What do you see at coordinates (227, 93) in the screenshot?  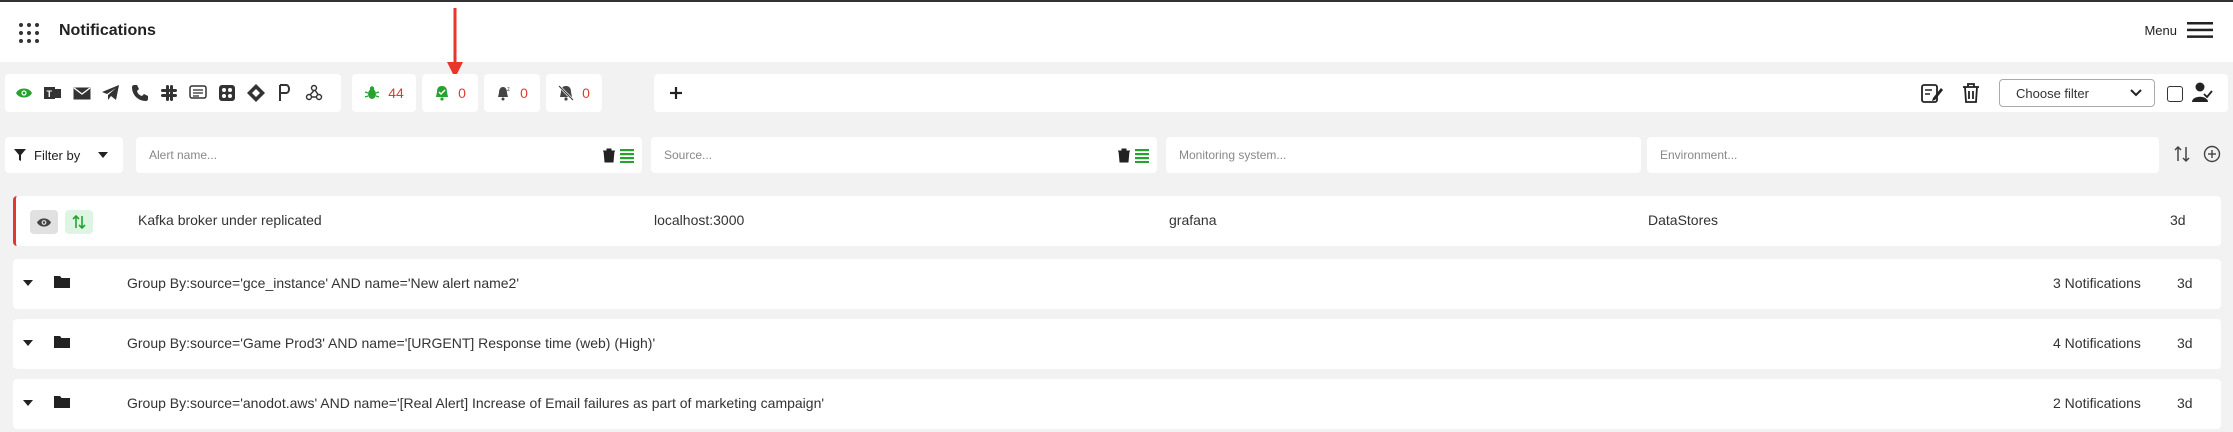 I see `webhook-icon` at bounding box center [227, 93].